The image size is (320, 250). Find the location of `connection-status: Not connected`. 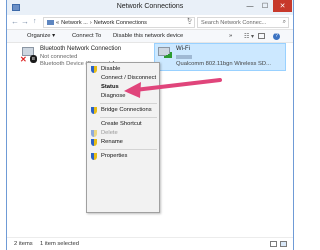

connection-status: Not connected is located at coordinates (59, 57).